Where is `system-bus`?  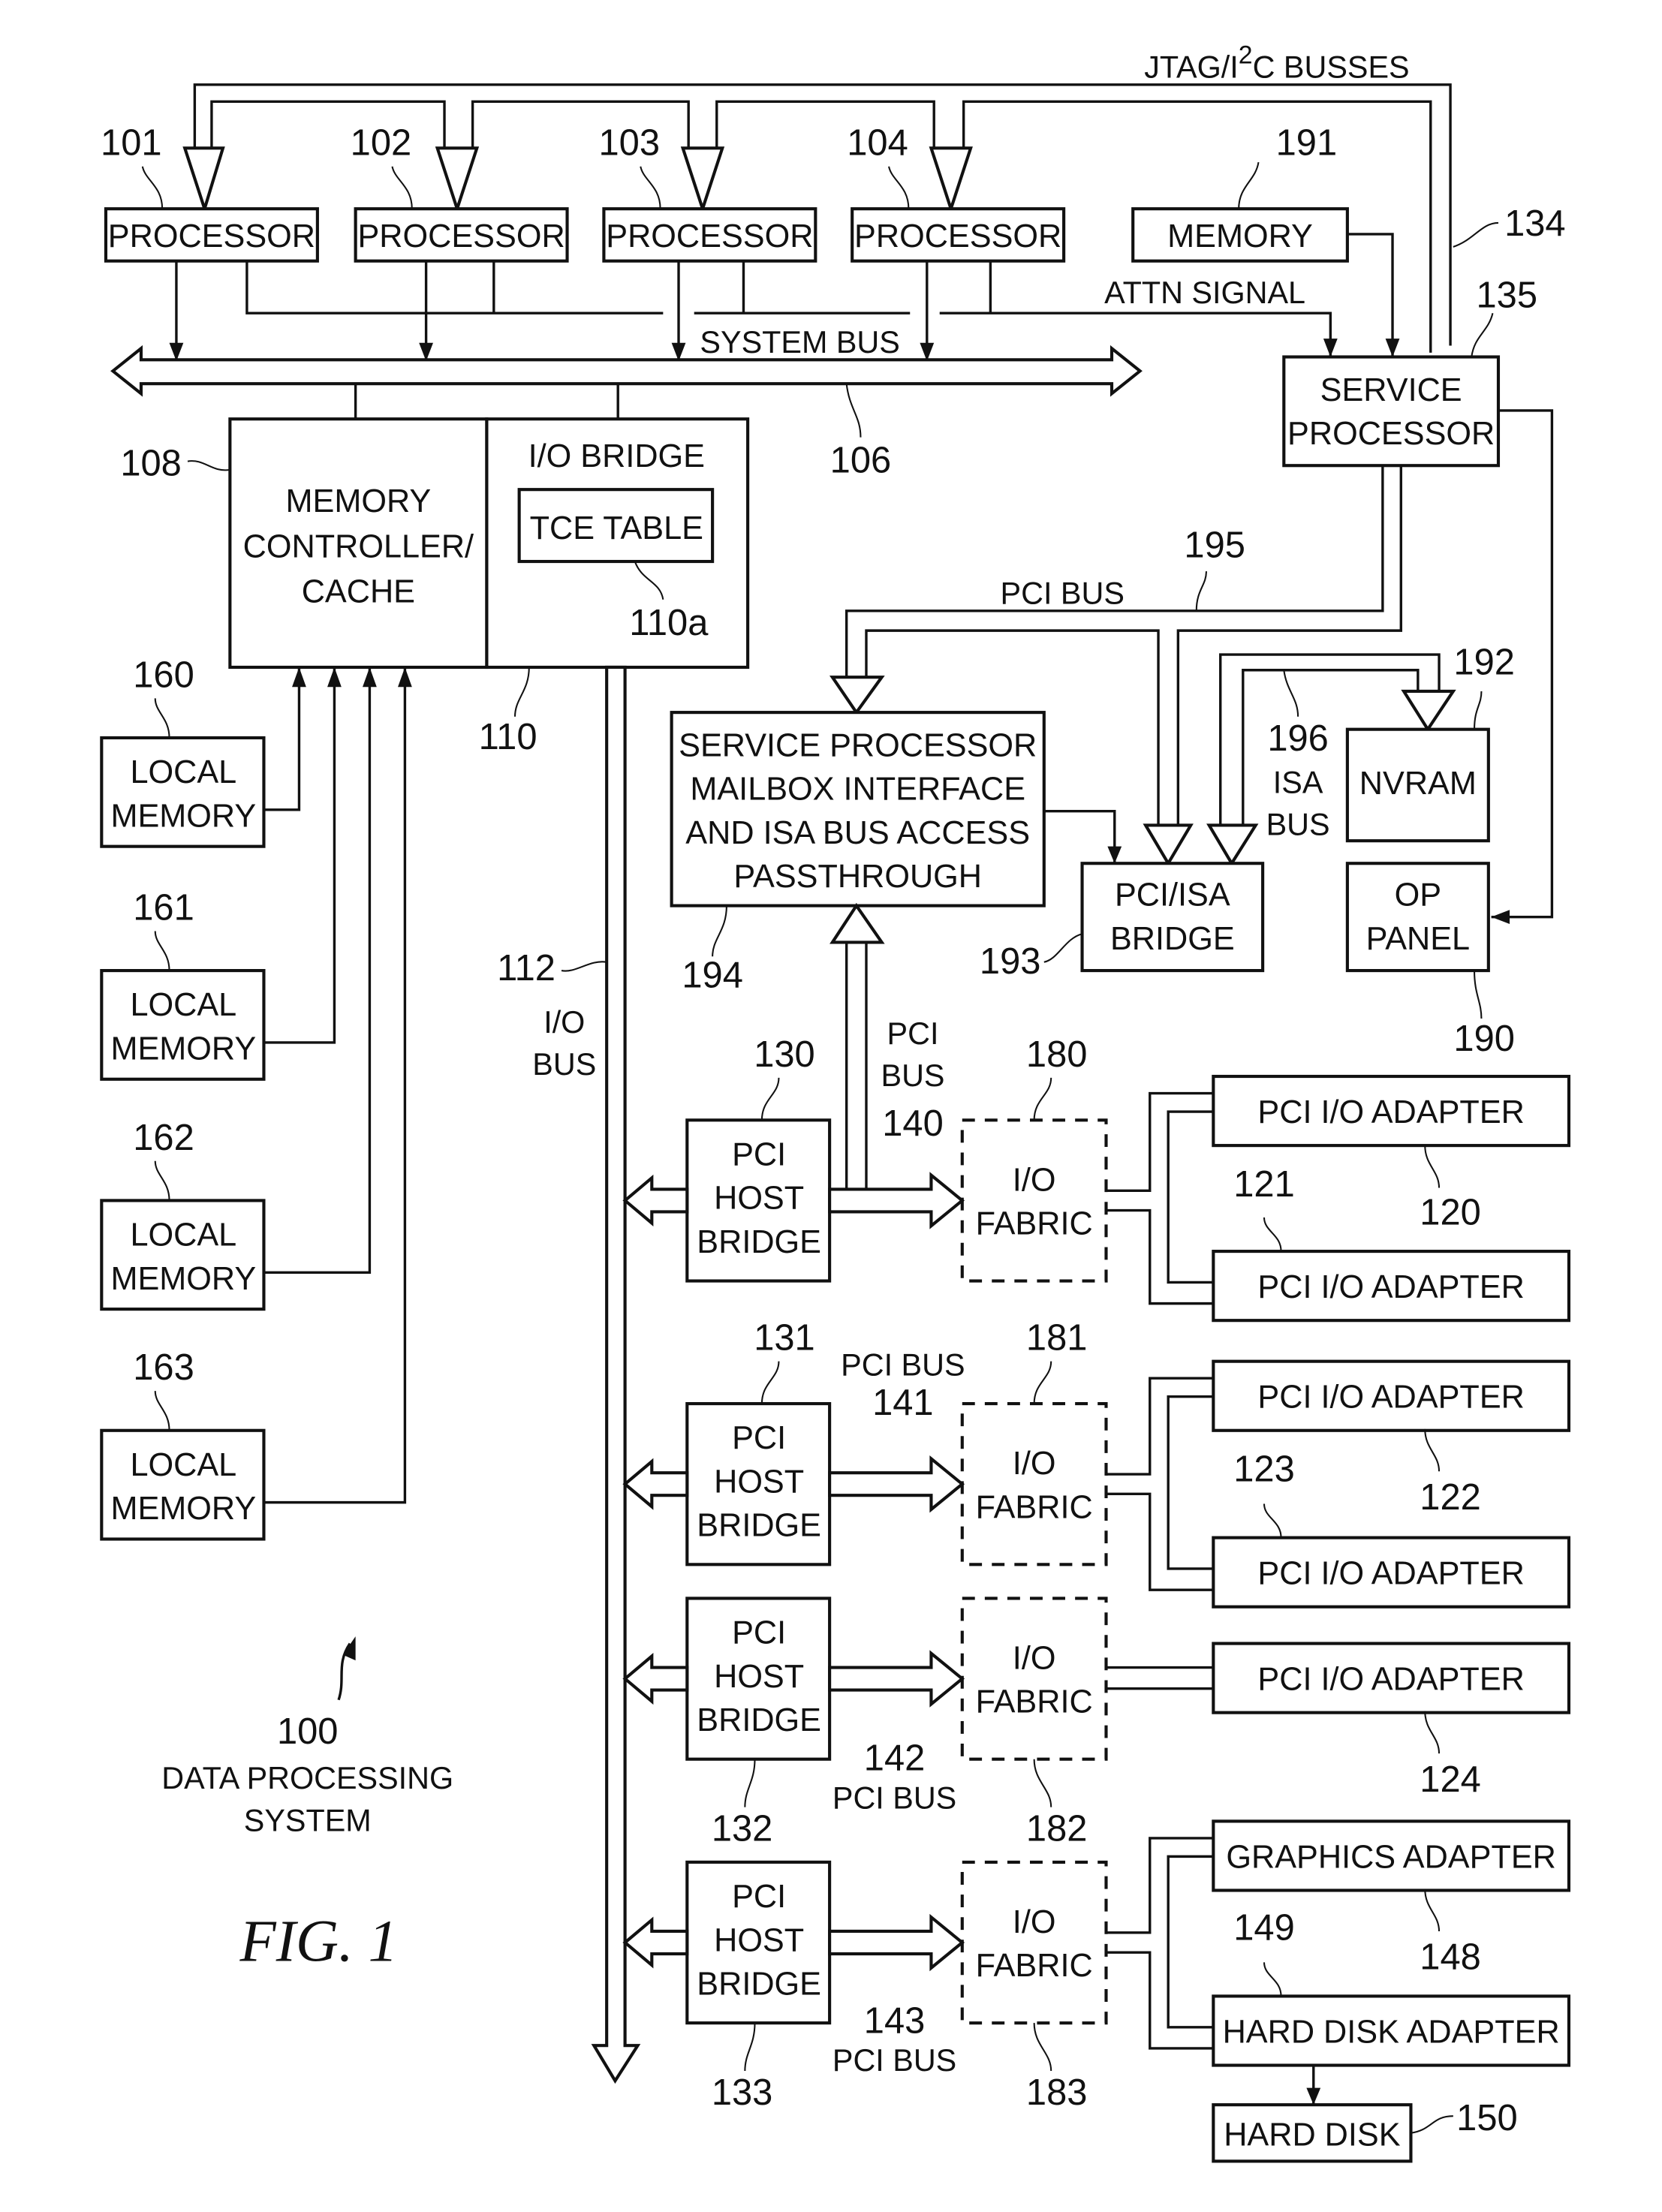 system-bus is located at coordinates (626, 371).